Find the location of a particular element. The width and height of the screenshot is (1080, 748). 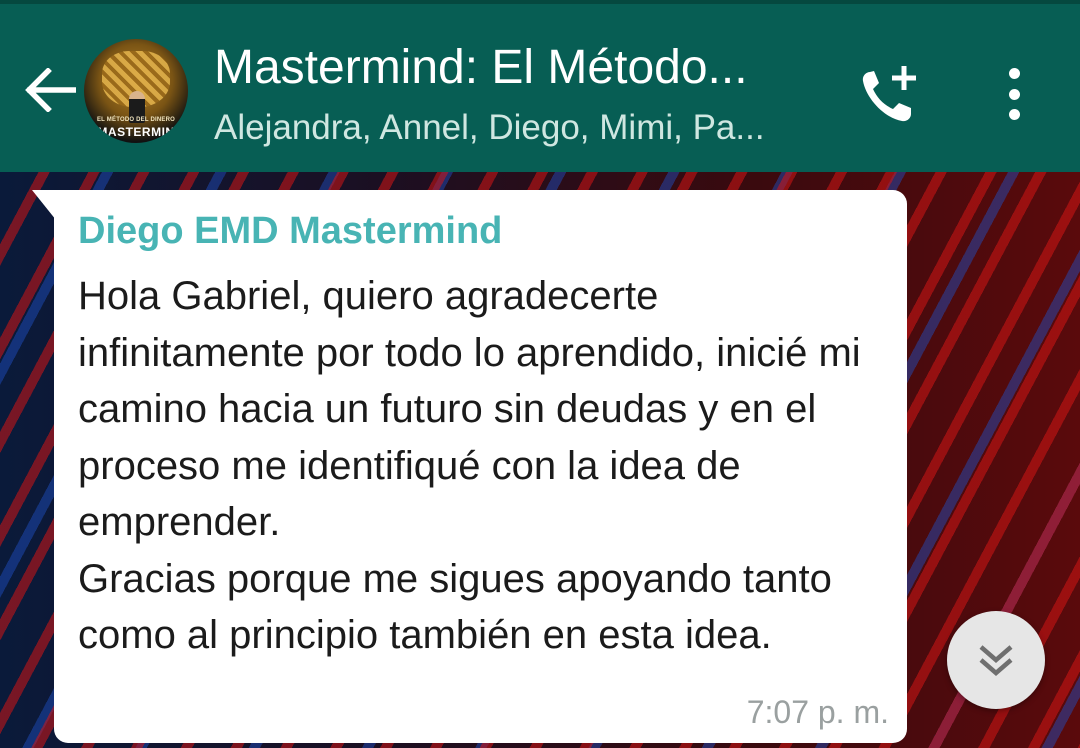

add-call-button is located at coordinates (889, 95).